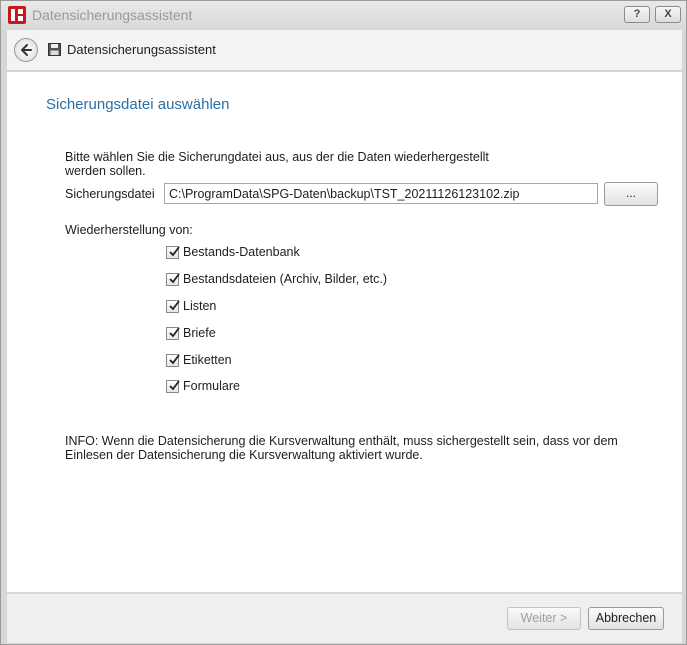 This screenshot has height=645, width=687. What do you see at coordinates (17, 15) in the screenshot?
I see `app-logo-icon` at bounding box center [17, 15].